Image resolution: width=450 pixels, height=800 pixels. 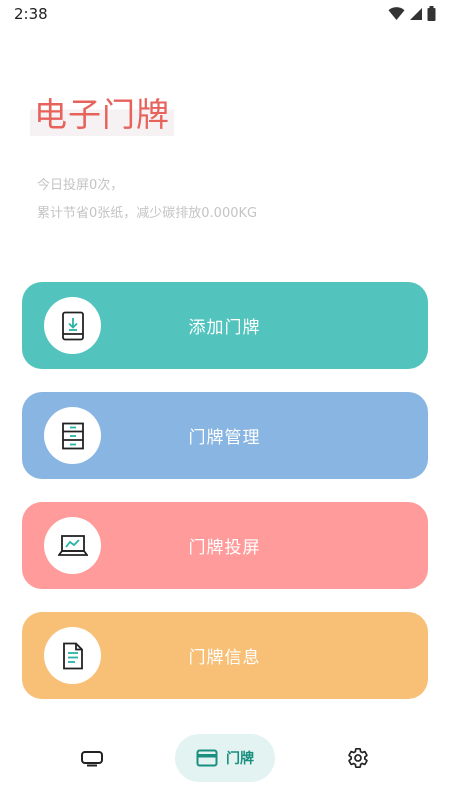 I want to click on tv-icon, so click(x=92, y=759).